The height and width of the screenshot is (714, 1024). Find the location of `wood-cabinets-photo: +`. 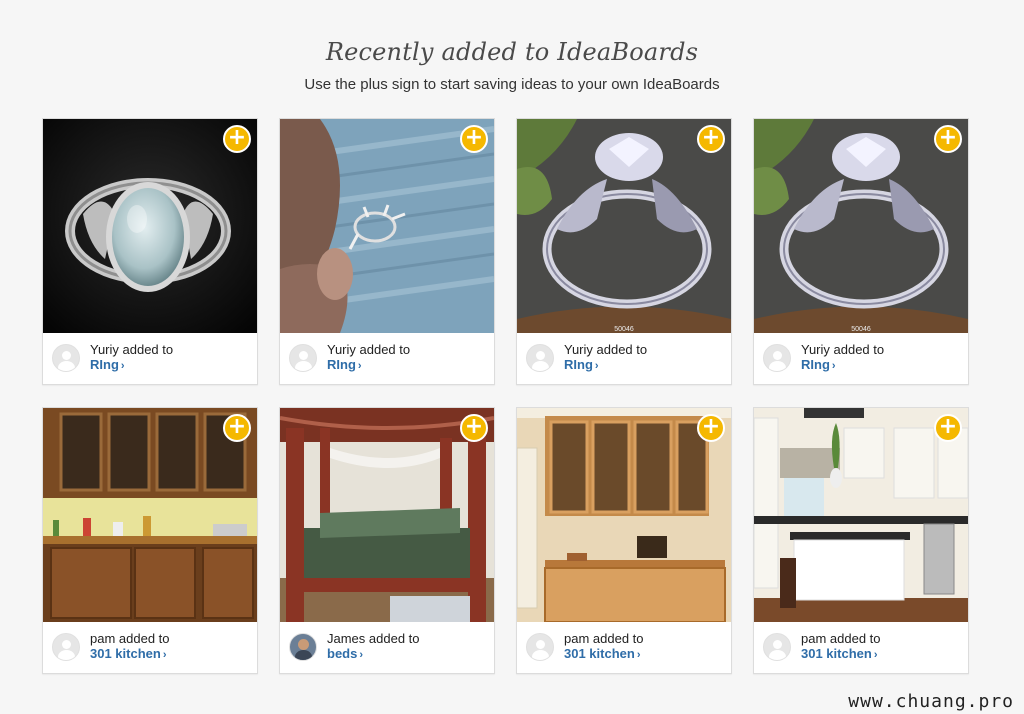

wood-cabinets-photo: + is located at coordinates (150, 515).